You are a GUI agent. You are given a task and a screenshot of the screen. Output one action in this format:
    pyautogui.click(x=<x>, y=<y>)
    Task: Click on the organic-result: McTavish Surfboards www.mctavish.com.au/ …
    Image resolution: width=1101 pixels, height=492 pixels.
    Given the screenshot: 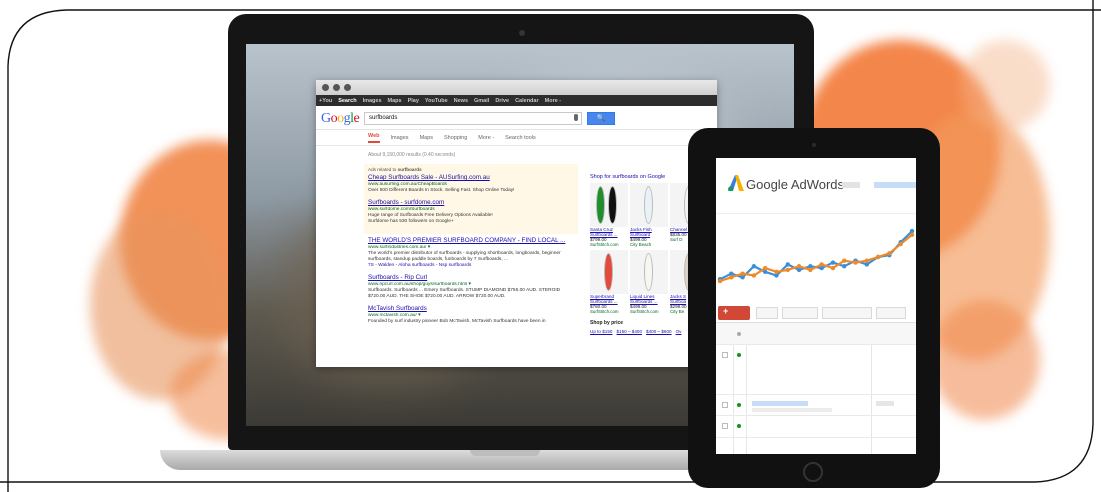 What is the action you would take?
    pyautogui.click(x=473, y=315)
    